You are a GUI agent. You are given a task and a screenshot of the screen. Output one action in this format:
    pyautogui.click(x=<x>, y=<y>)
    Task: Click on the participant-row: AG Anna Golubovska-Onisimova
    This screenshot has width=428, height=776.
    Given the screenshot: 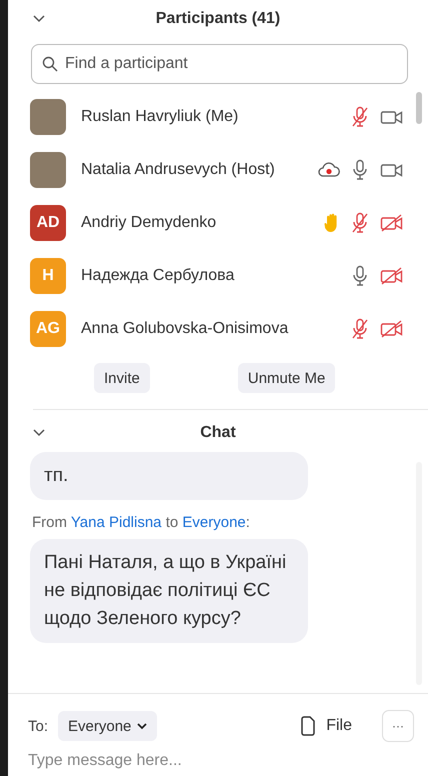 What is the action you would take?
    pyautogui.click(x=211, y=328)
    